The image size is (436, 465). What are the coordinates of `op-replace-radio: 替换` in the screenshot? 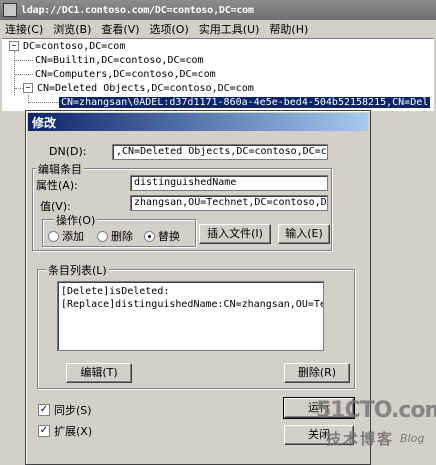 It's located at (162, 236).